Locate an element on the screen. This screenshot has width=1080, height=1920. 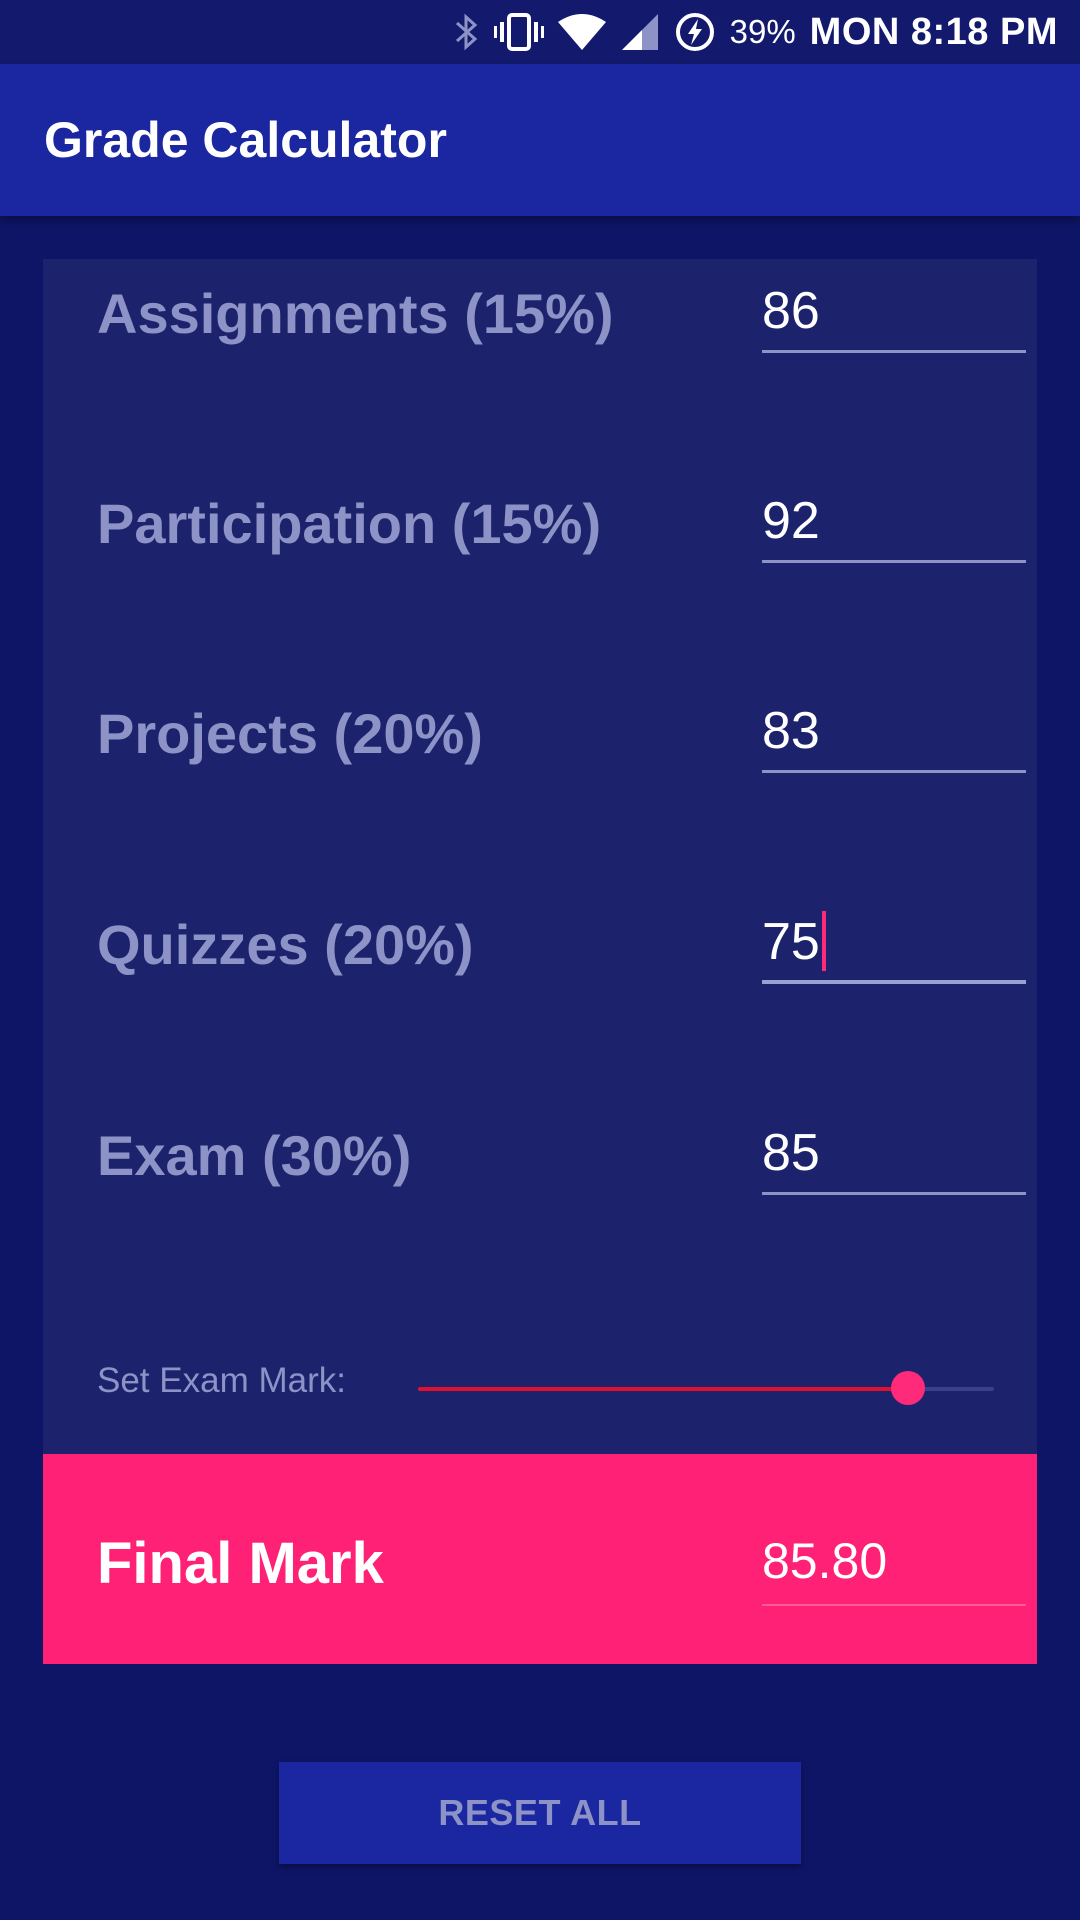
grade-label: Participation (15%) is located at coordinates (349, 523).